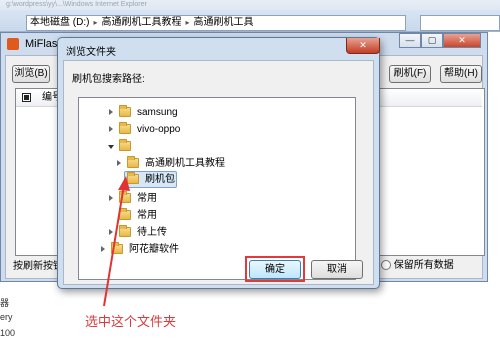  Describe the element at coordinates (116, 241) in the screenshot. I see `annotation-arrow` at that location.